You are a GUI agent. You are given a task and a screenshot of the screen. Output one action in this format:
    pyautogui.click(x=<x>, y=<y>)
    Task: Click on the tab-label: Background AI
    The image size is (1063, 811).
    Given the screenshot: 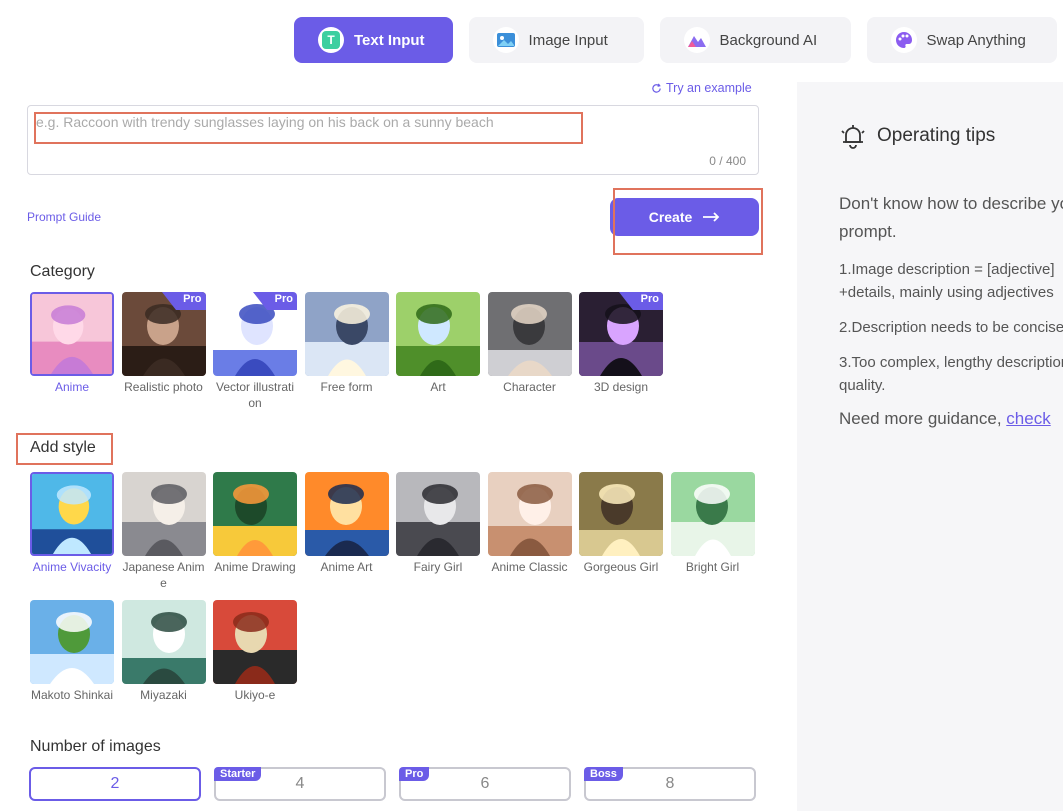 What is the action you would take?
    pyautogui.click(x=768, y=40)
    